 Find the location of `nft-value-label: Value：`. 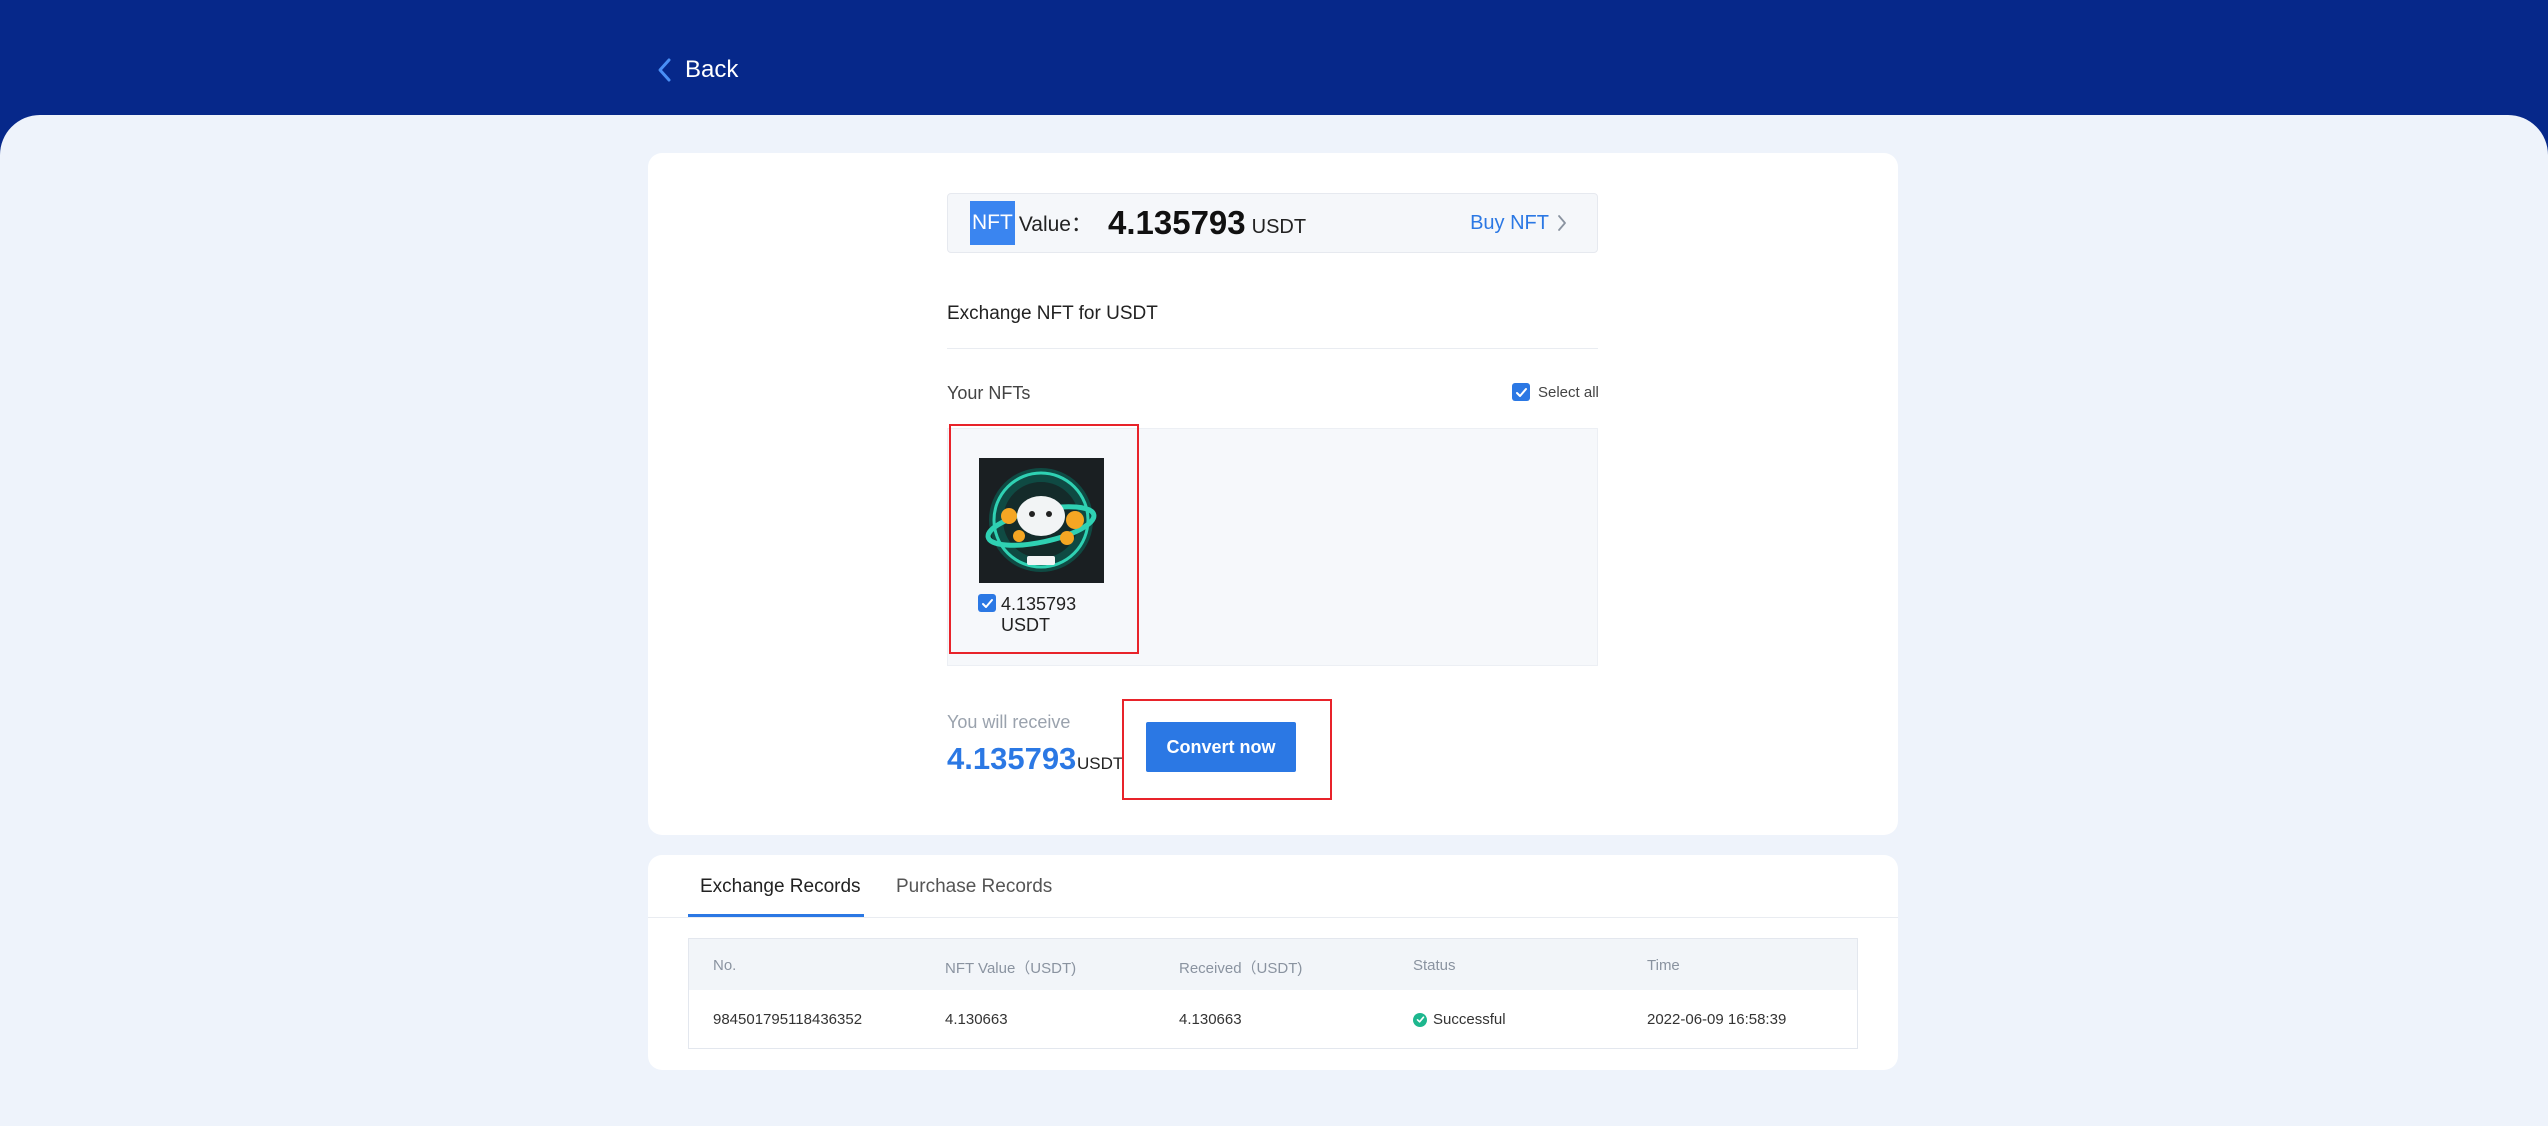

nft-value-label: Value： is located at coordinates (1055, 224).